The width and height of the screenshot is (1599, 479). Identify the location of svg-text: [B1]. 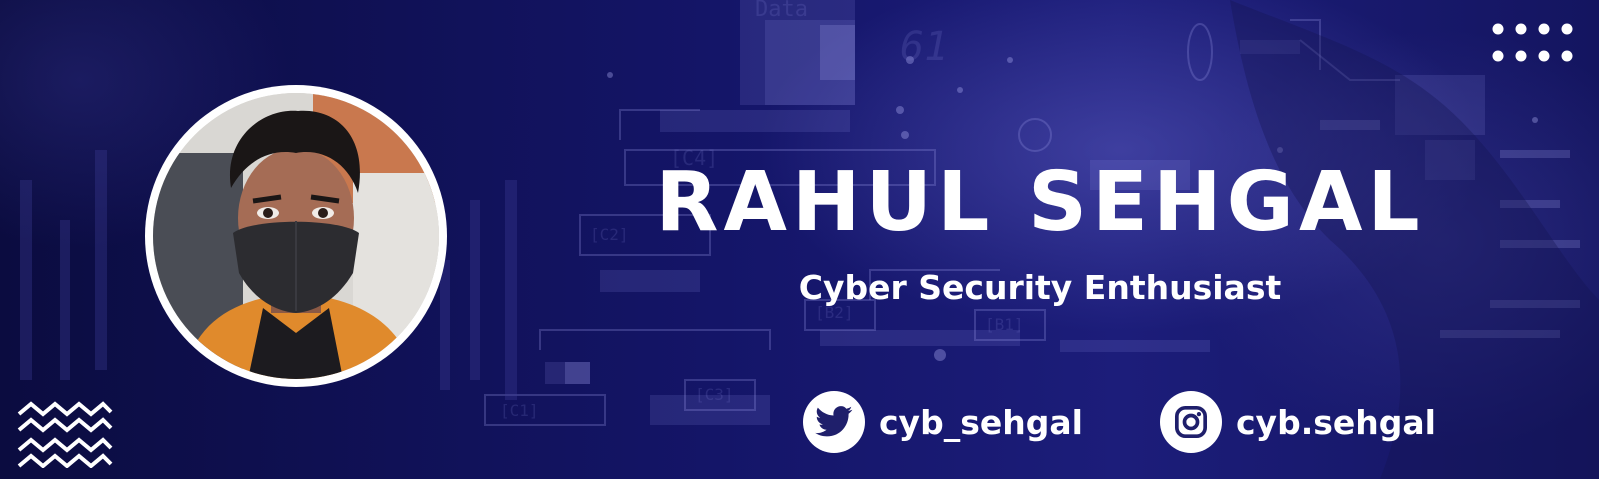
(1004, 324).